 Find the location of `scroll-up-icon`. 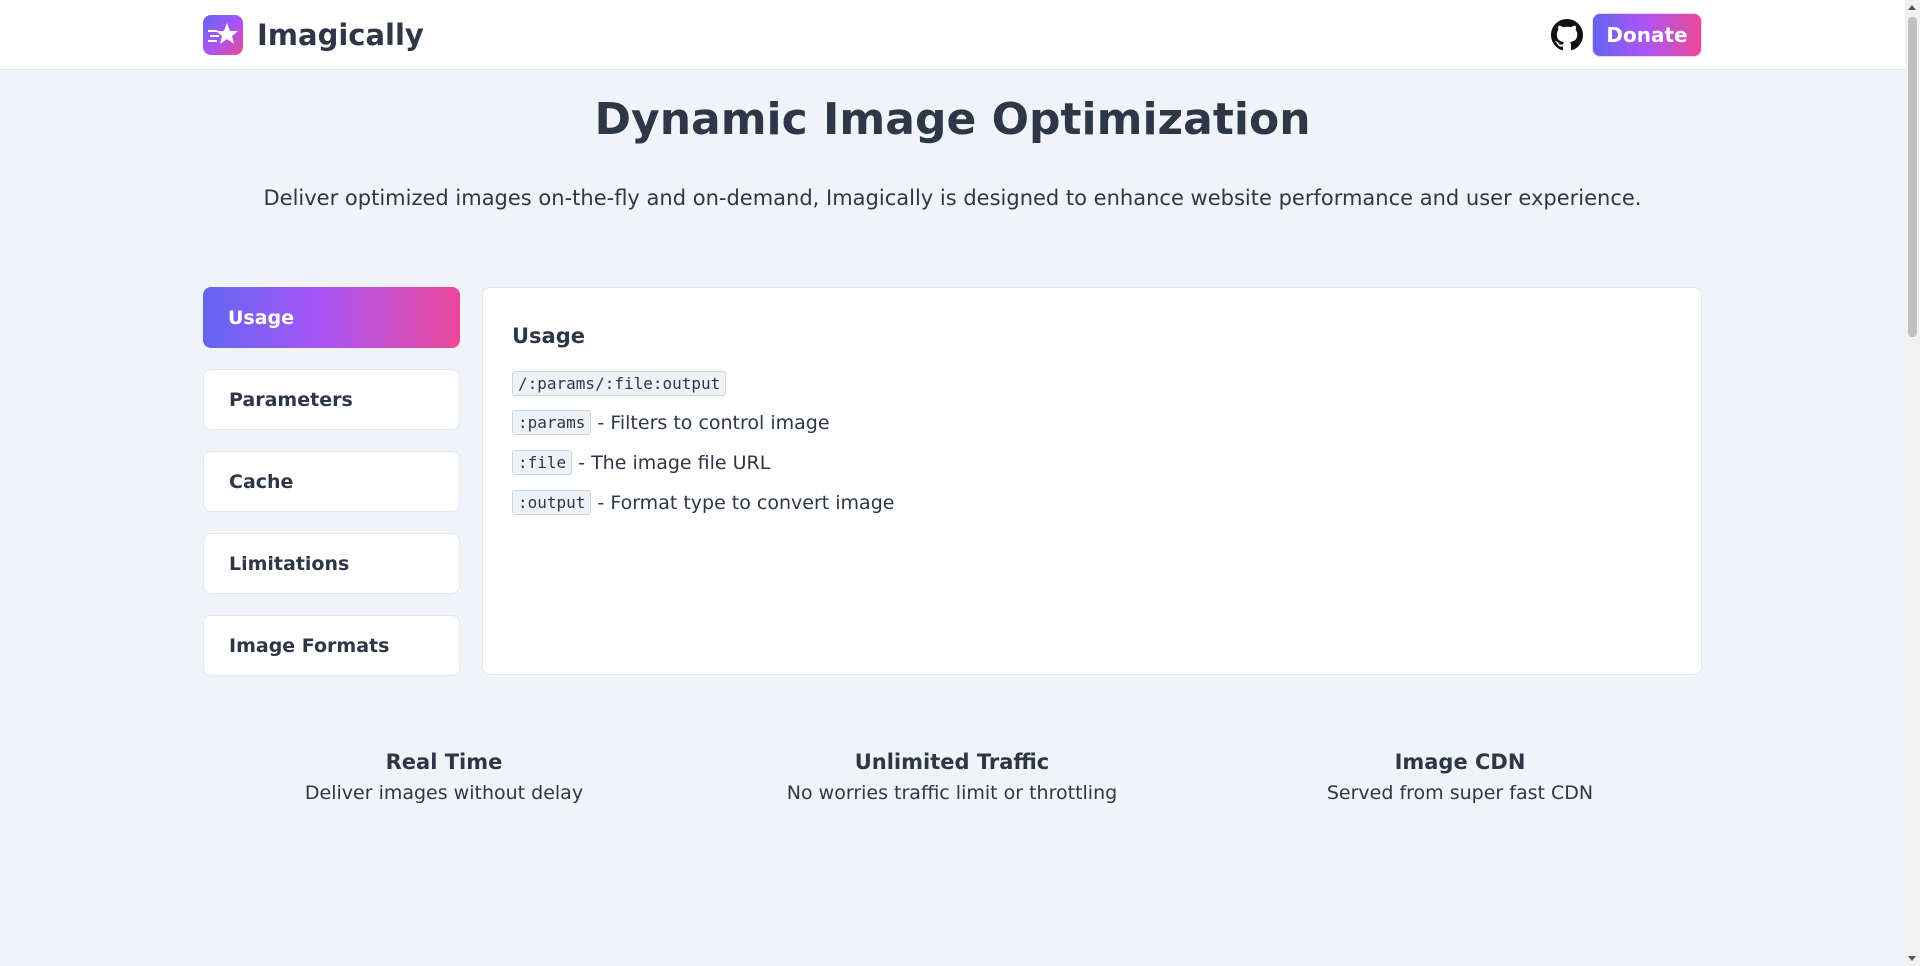

scroll-up-icon is located at coordinates (1912, 7).